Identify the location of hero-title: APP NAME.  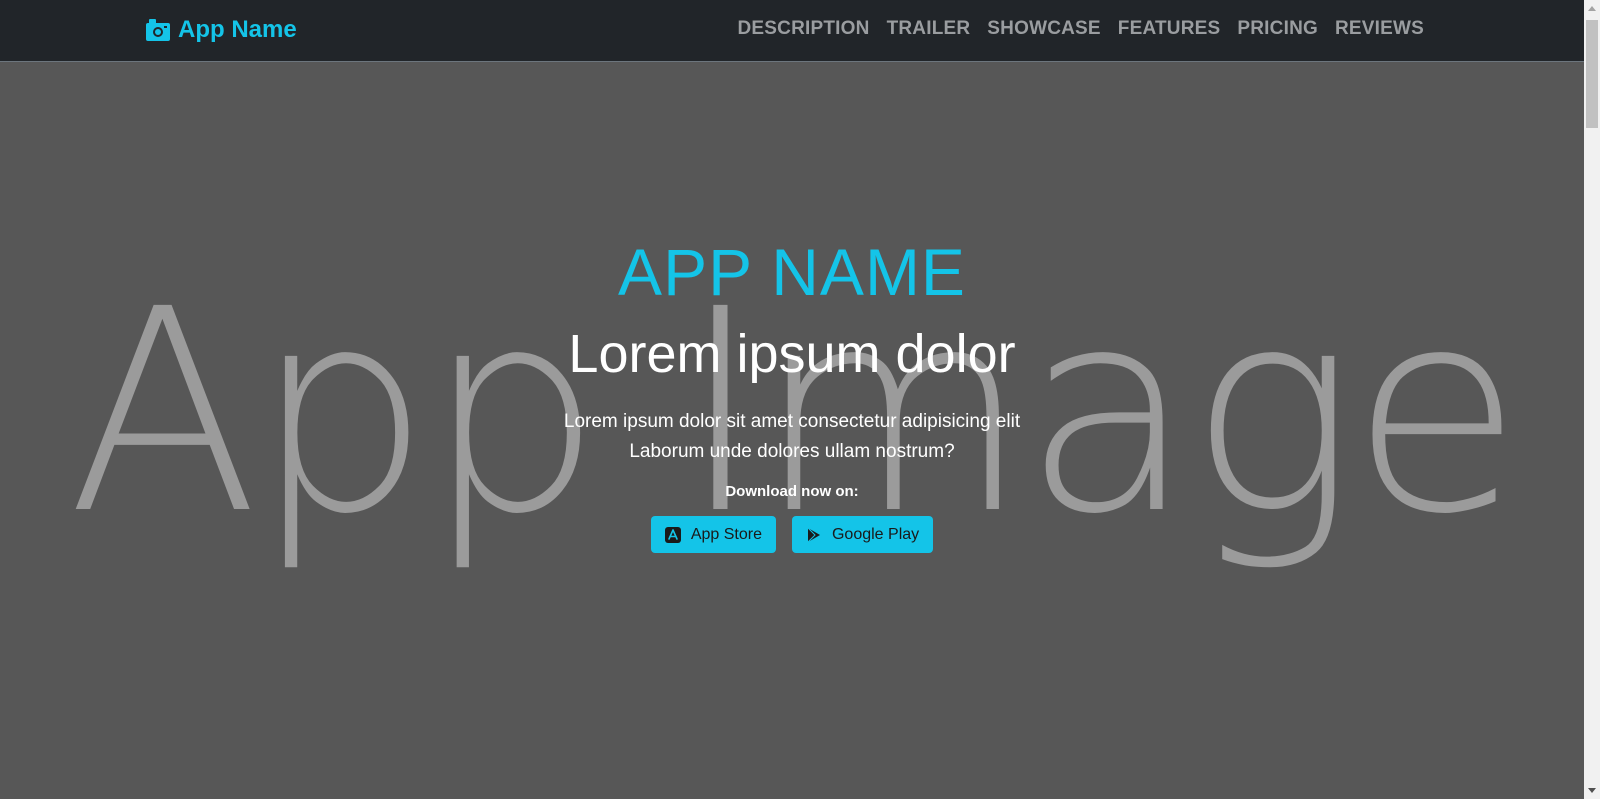
(792, 272).